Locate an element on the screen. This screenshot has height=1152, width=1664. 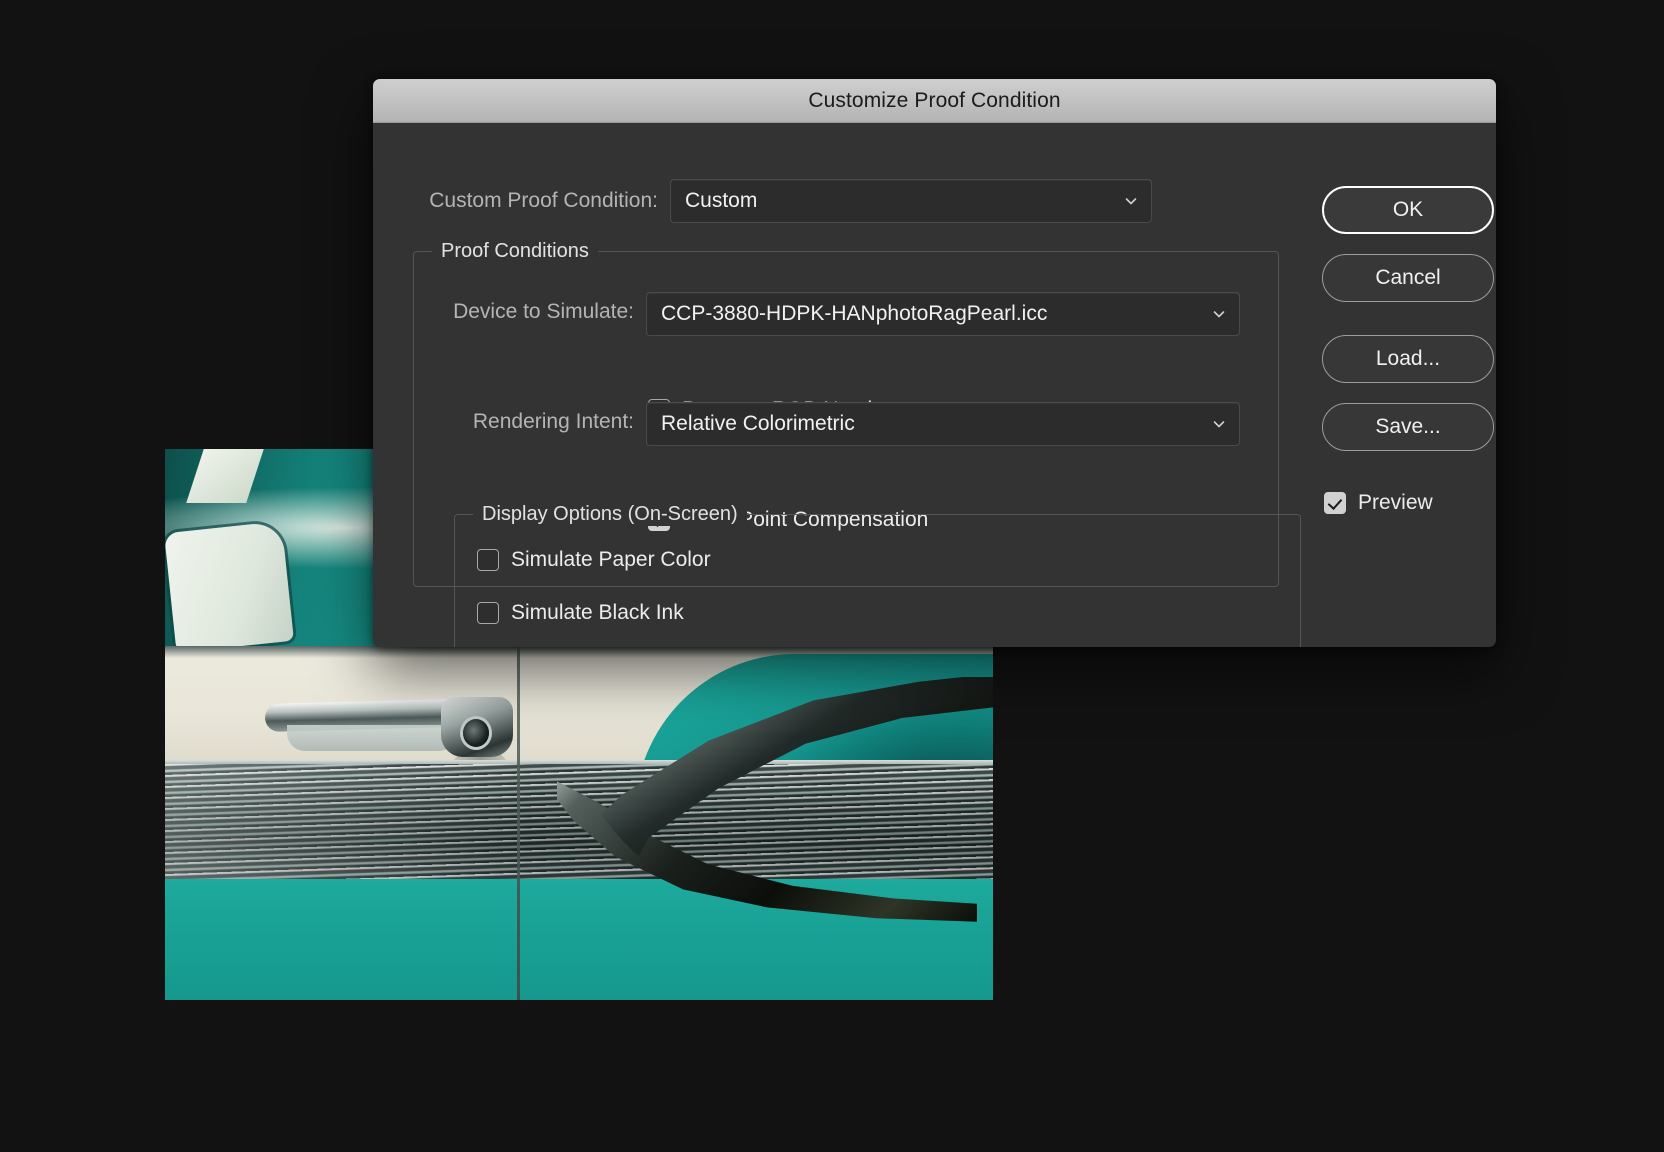
device-to-simulate-value: CCP-3880-HDPK-HANphotoRagPearl.icc is located at coordinates (854, 313).